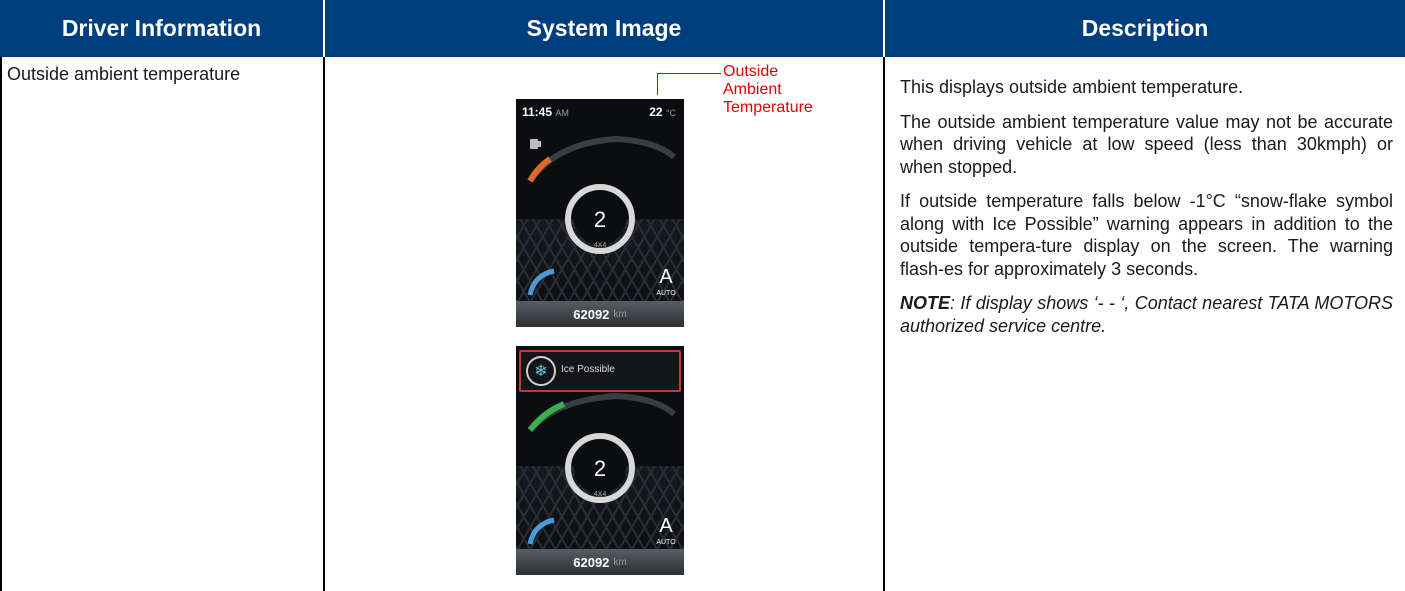 This screenshot has height=591, width=1405. Describe the element at coordinates (1, 324) in the screenshot. I see `table-border-left` at that location.